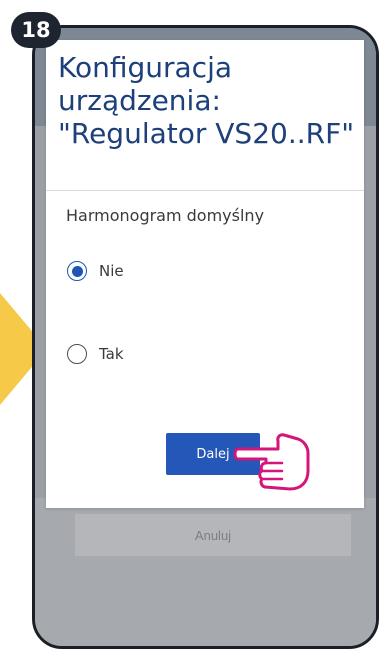 This screenshot has height=655, width=385. Describe the element at coordinates (77, 271) in the screenshot. I see `radio-button-selected` at that location.